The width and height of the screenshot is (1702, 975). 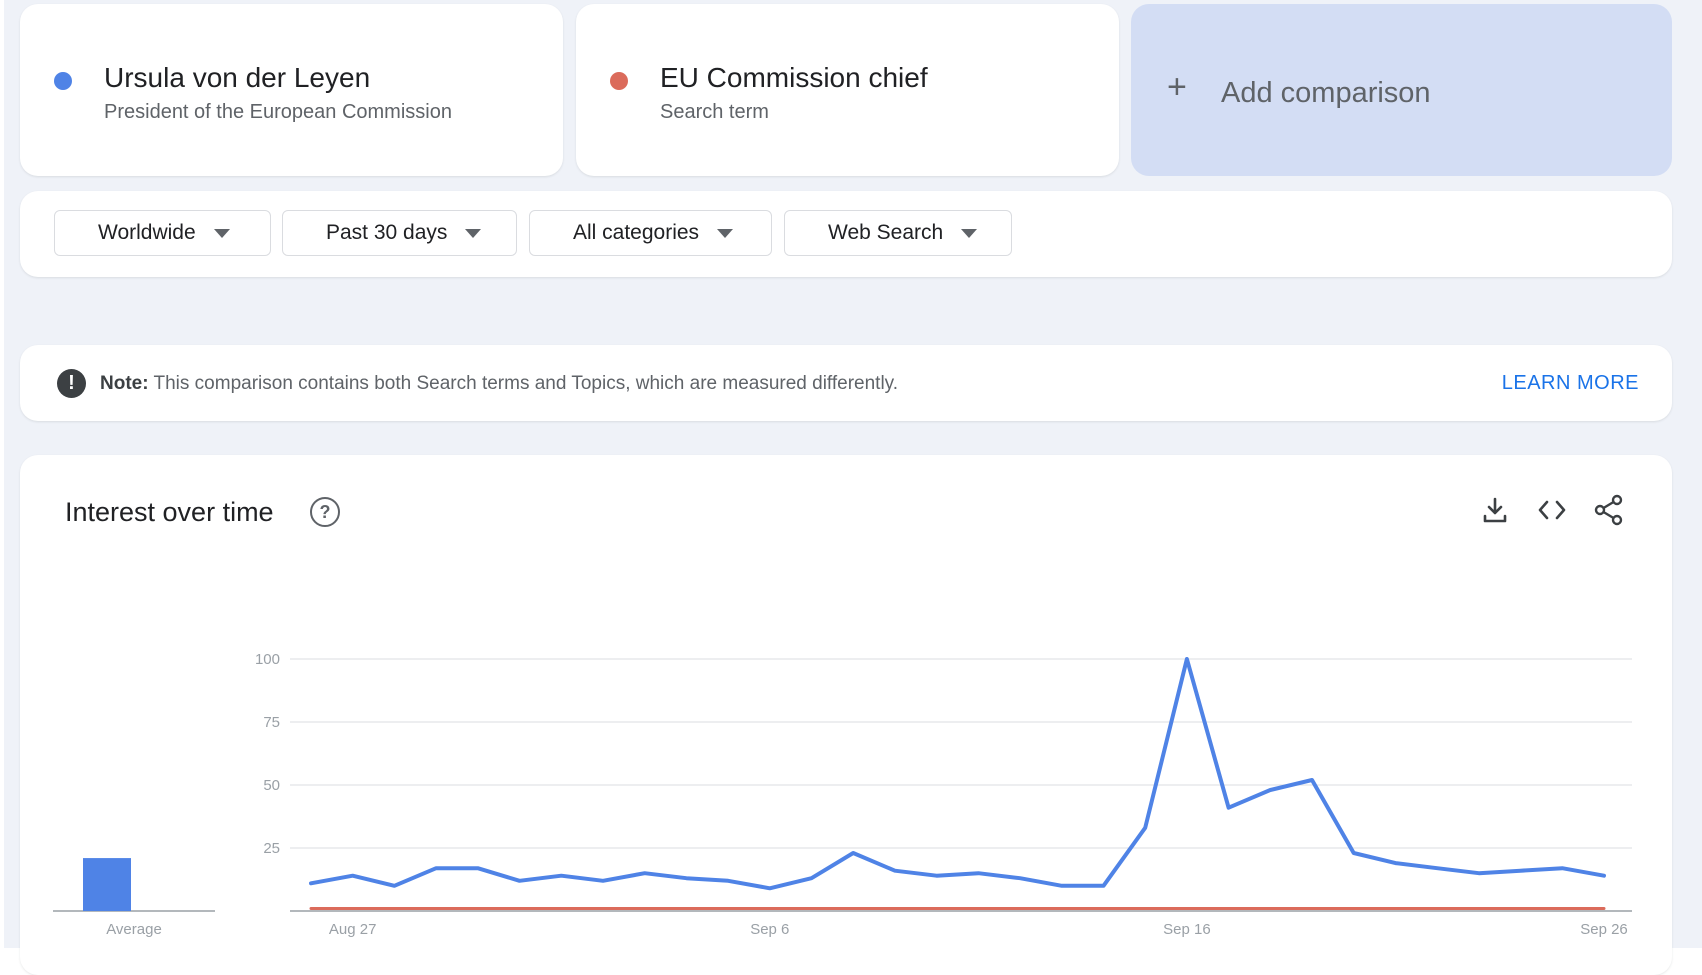 What do you see at coordinates (353, 929) in the screenshot?
I see `x-tick-label: Aug 27` at bounding box center [353, 929].